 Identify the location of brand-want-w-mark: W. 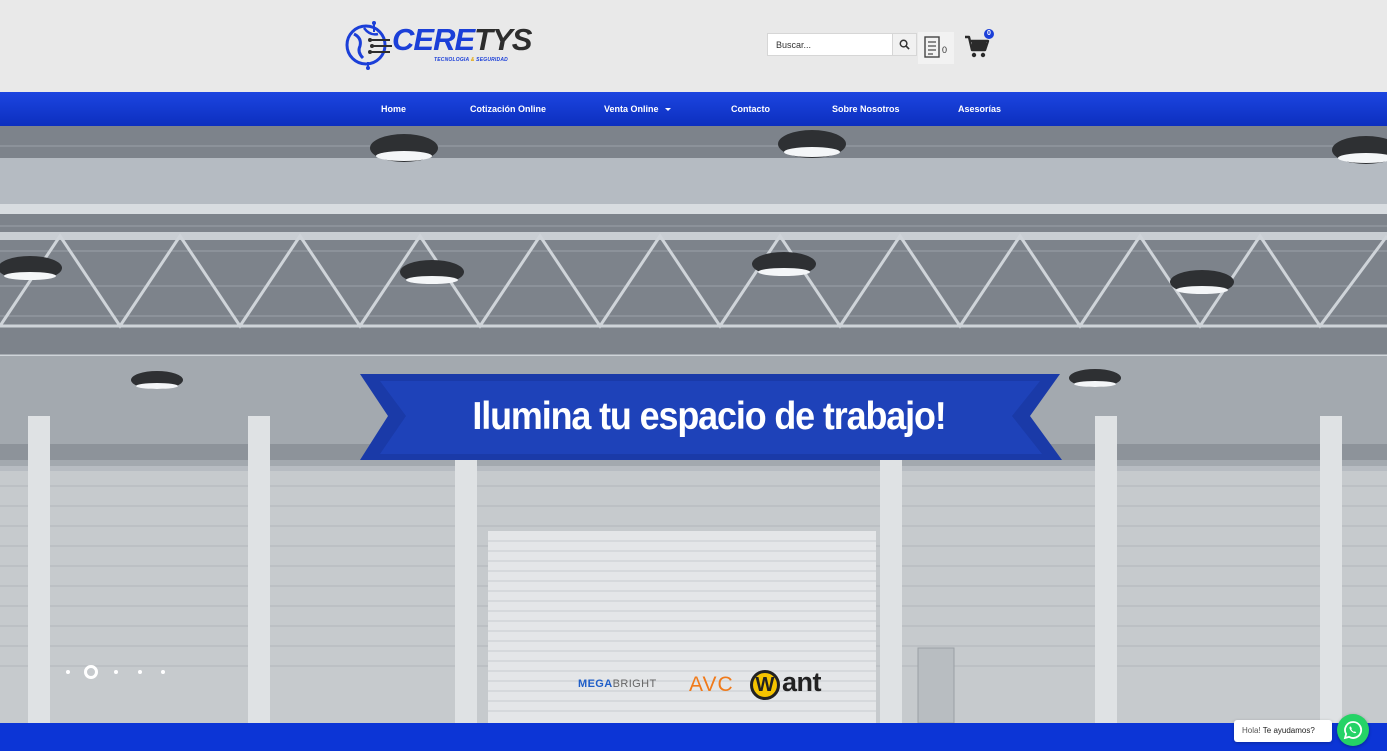
(765, 685).